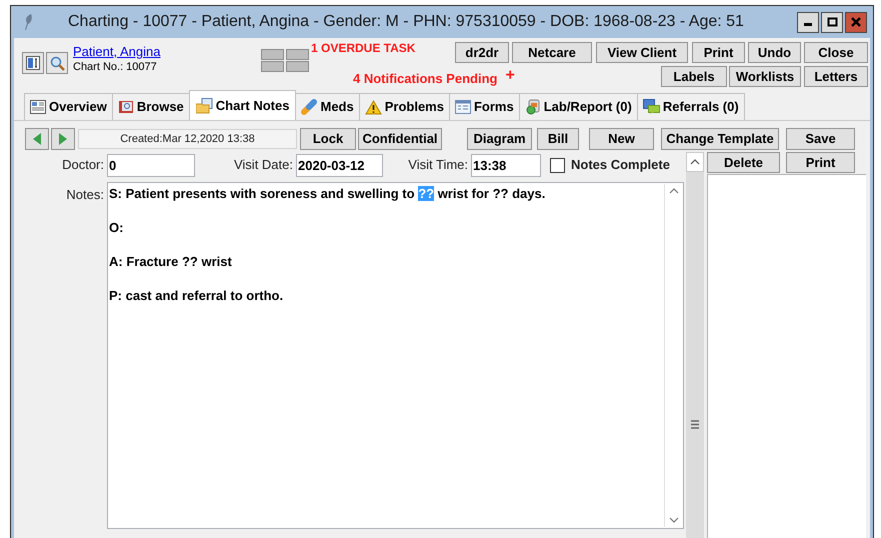 The width and height of the screenshot is (881, 538). I want to click on toolbar-button: Bill, so click(558, 139).